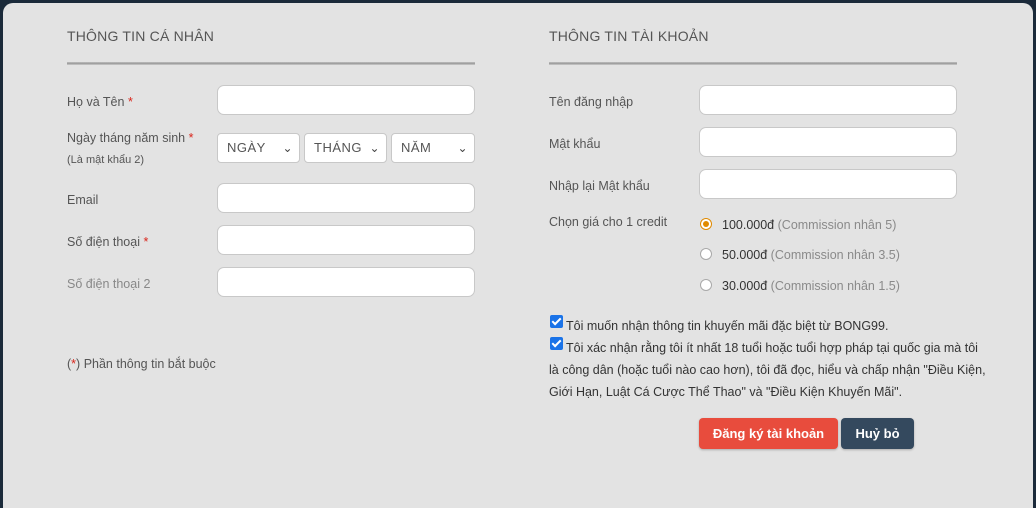  What do you see at coordinates (106, 160) in the screenshot?
I see `dob-note: (Là mật khẩu 2)` at bounding box center [106, 160].